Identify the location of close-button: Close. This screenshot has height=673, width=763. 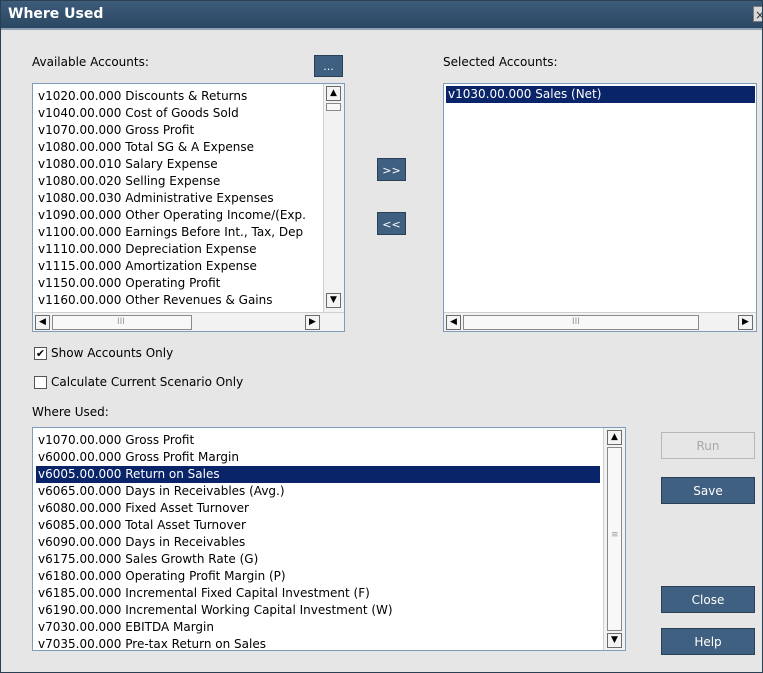
(708, 599).